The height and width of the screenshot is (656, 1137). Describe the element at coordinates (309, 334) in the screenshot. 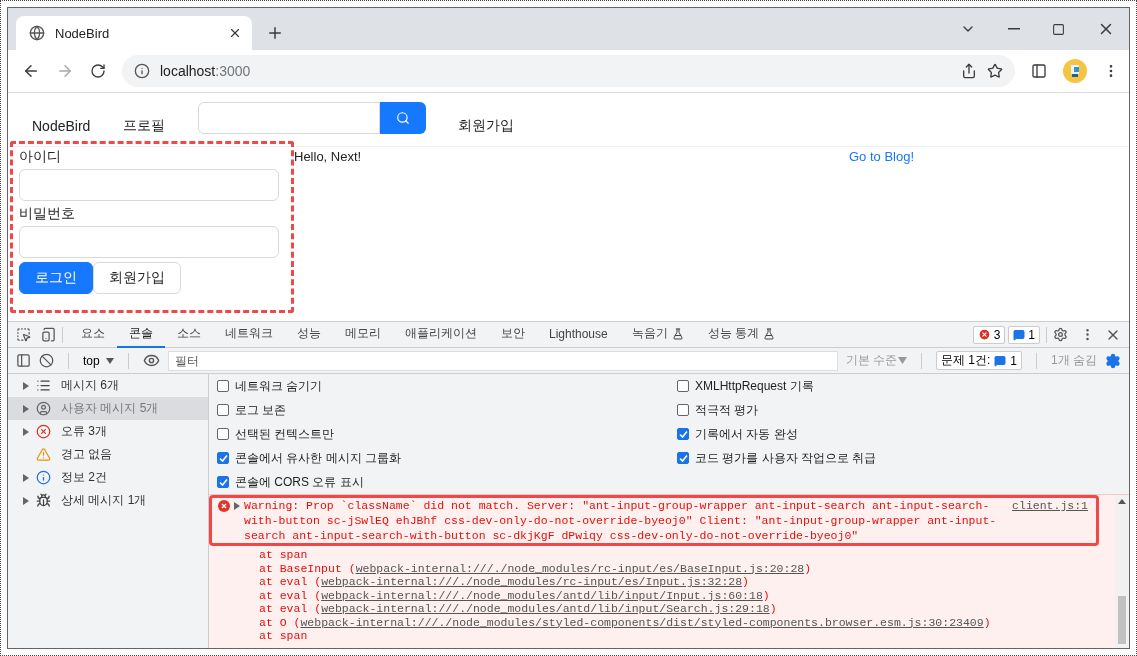

I see `devtools-tab: 성능` at that location.